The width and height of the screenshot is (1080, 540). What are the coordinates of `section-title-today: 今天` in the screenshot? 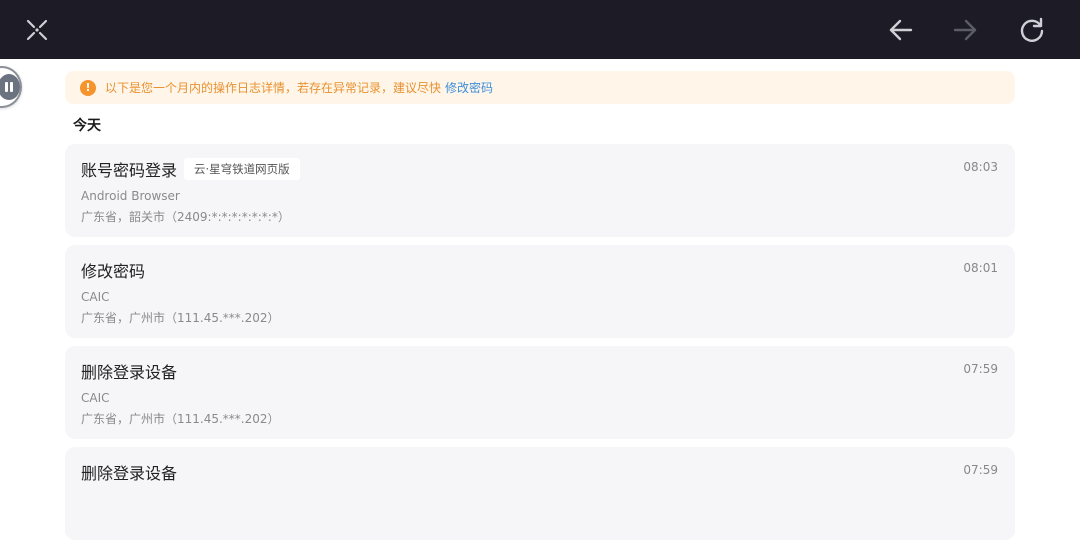 It's located at (87, 126).